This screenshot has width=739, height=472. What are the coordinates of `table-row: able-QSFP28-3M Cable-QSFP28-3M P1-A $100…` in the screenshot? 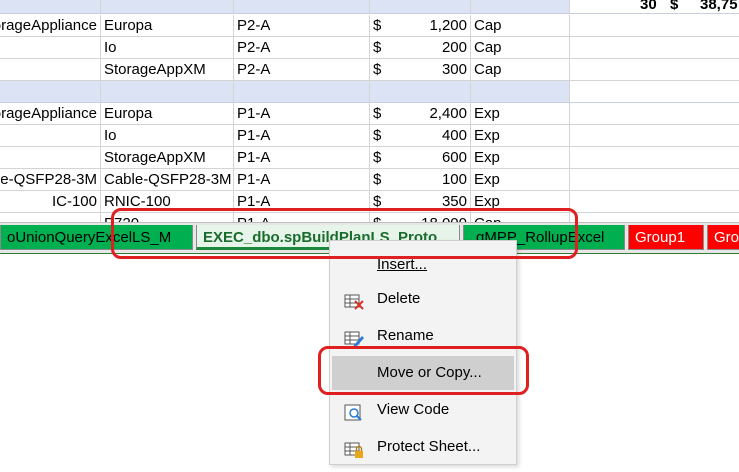 It's located at (369, 180).